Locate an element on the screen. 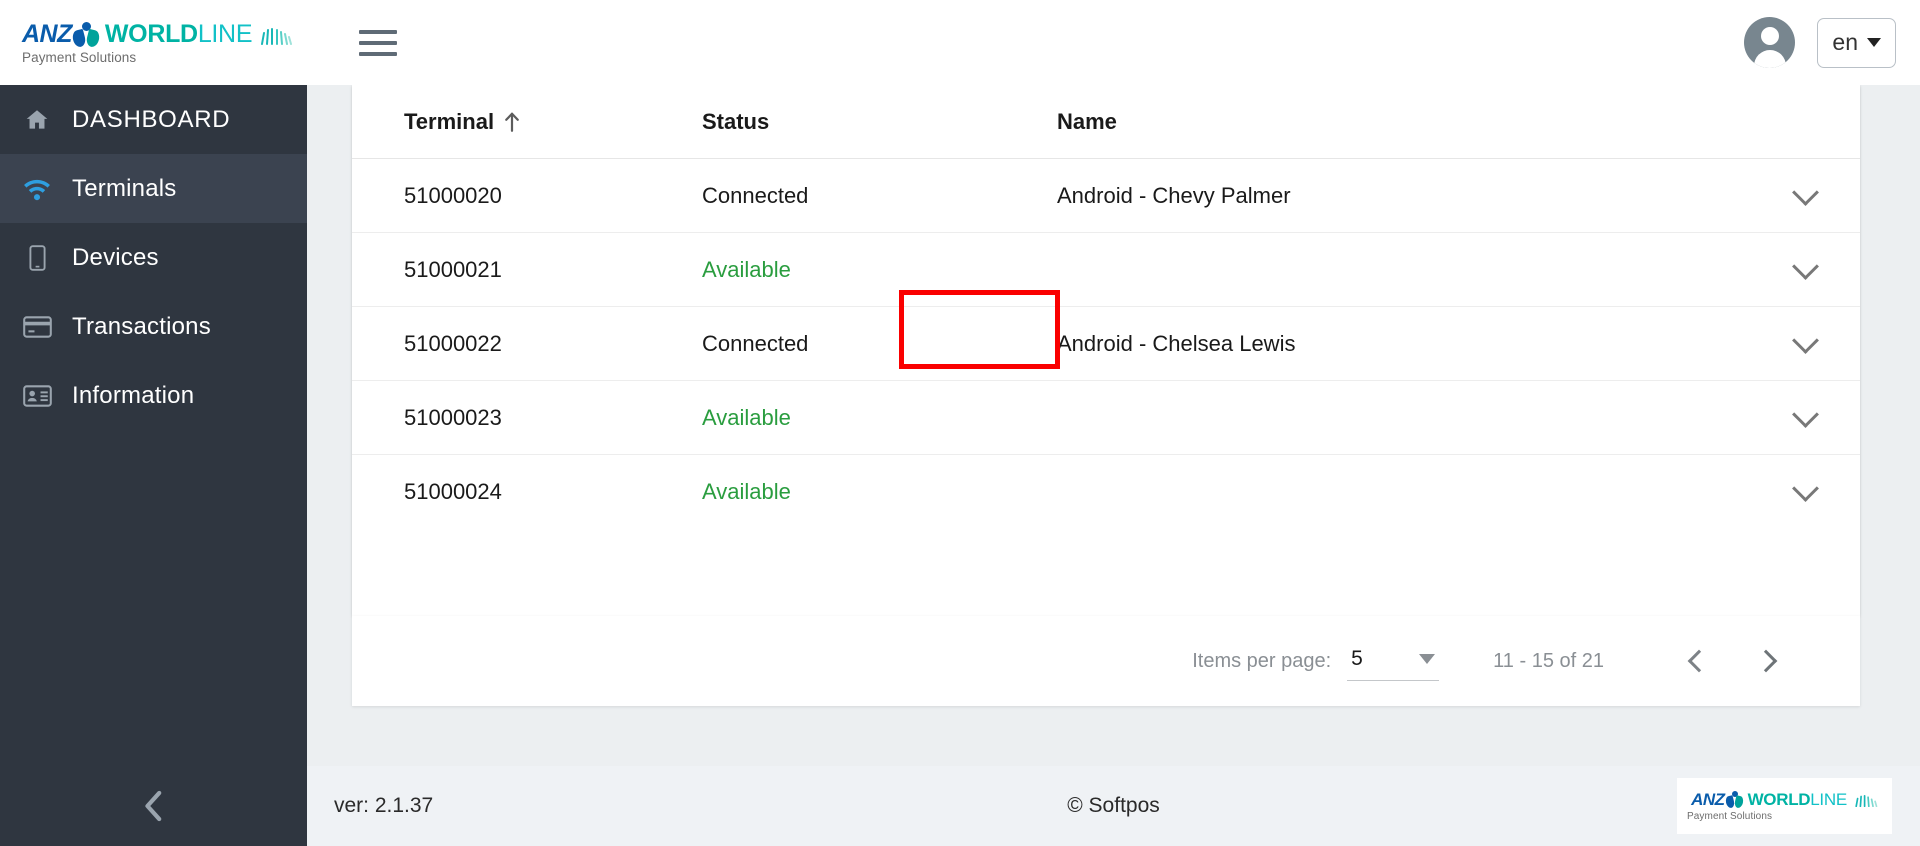  sidebar-item-label: Terminals is located at coordinates (124, 188).